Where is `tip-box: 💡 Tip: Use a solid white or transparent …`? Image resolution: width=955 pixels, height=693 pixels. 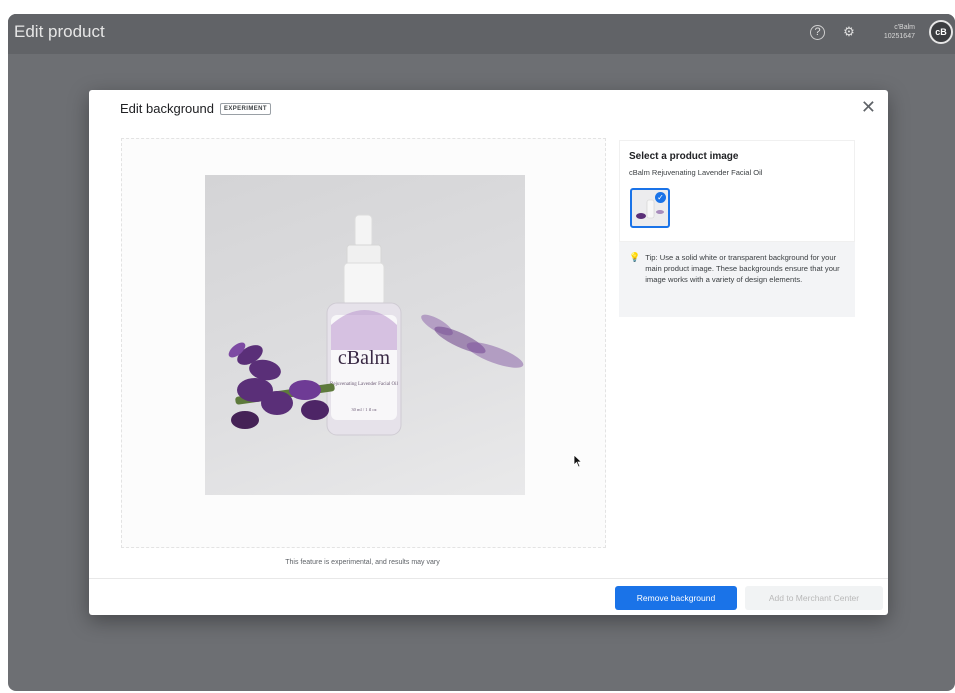
tip-box: 💡 Tip: Use a solid white or transparent … is located at coordinates (737, 279).